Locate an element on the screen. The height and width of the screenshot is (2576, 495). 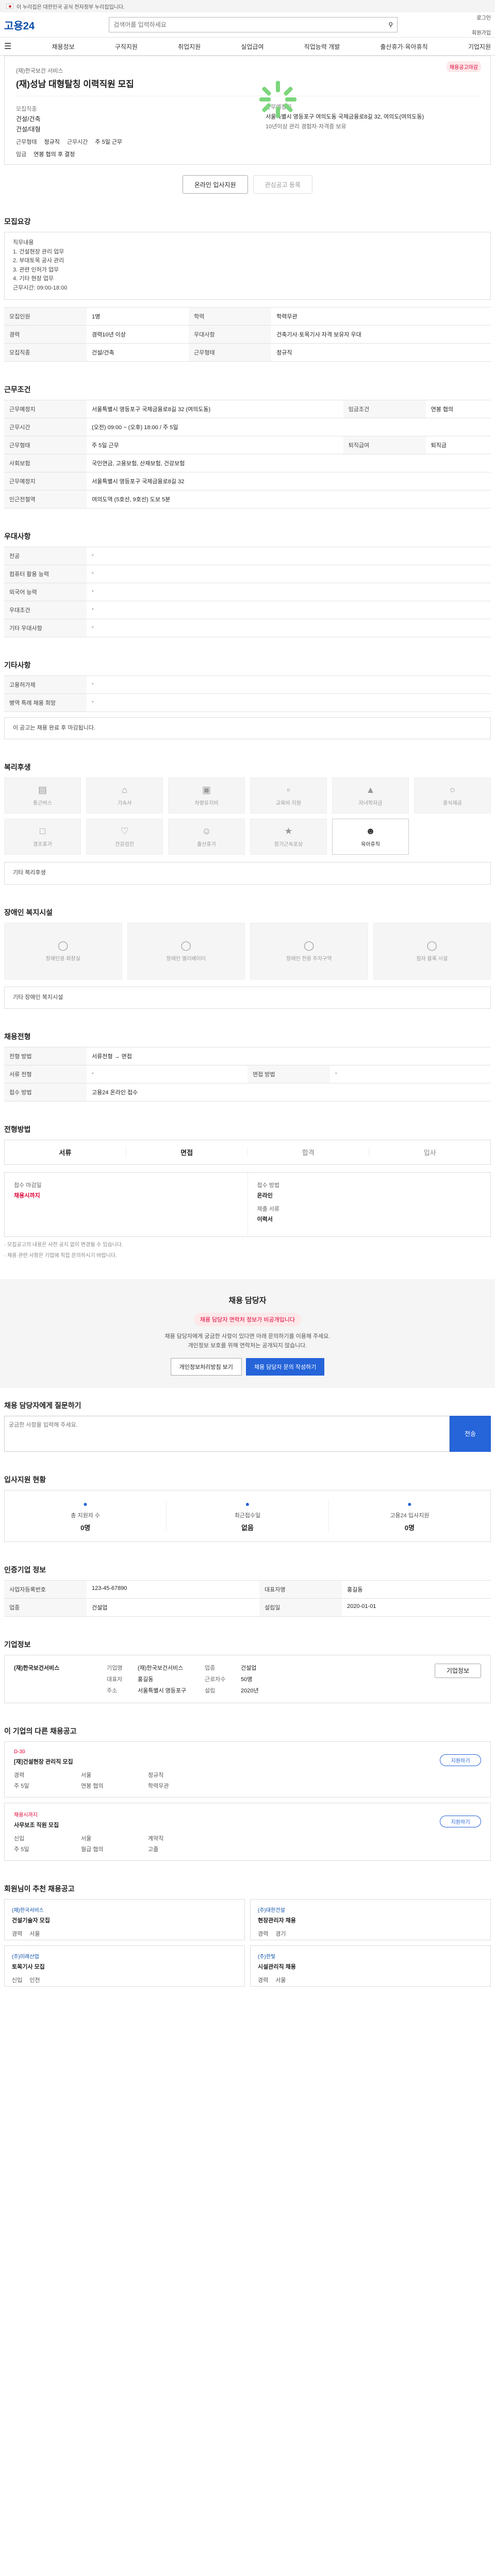
stat-label: 고용24 입사지원 is located at coordinates (410, 1515).